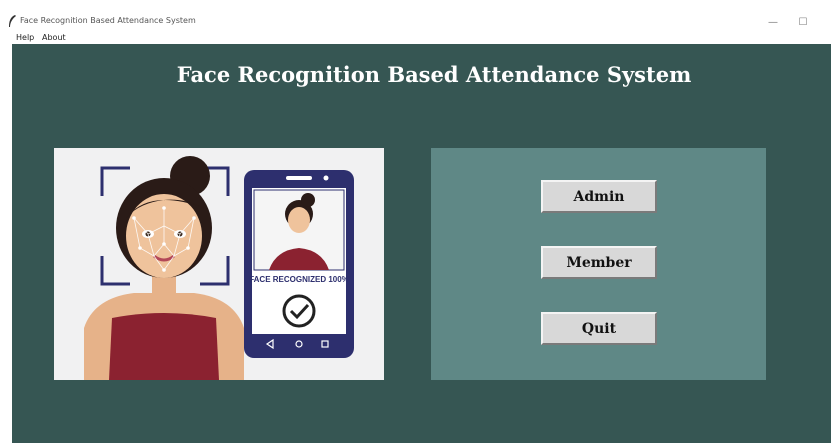 The height and width of the screenshot is (443, 831). Describe the element at coordinates (54, 37) in the screenshot. I see `menu-about: About` at that location.